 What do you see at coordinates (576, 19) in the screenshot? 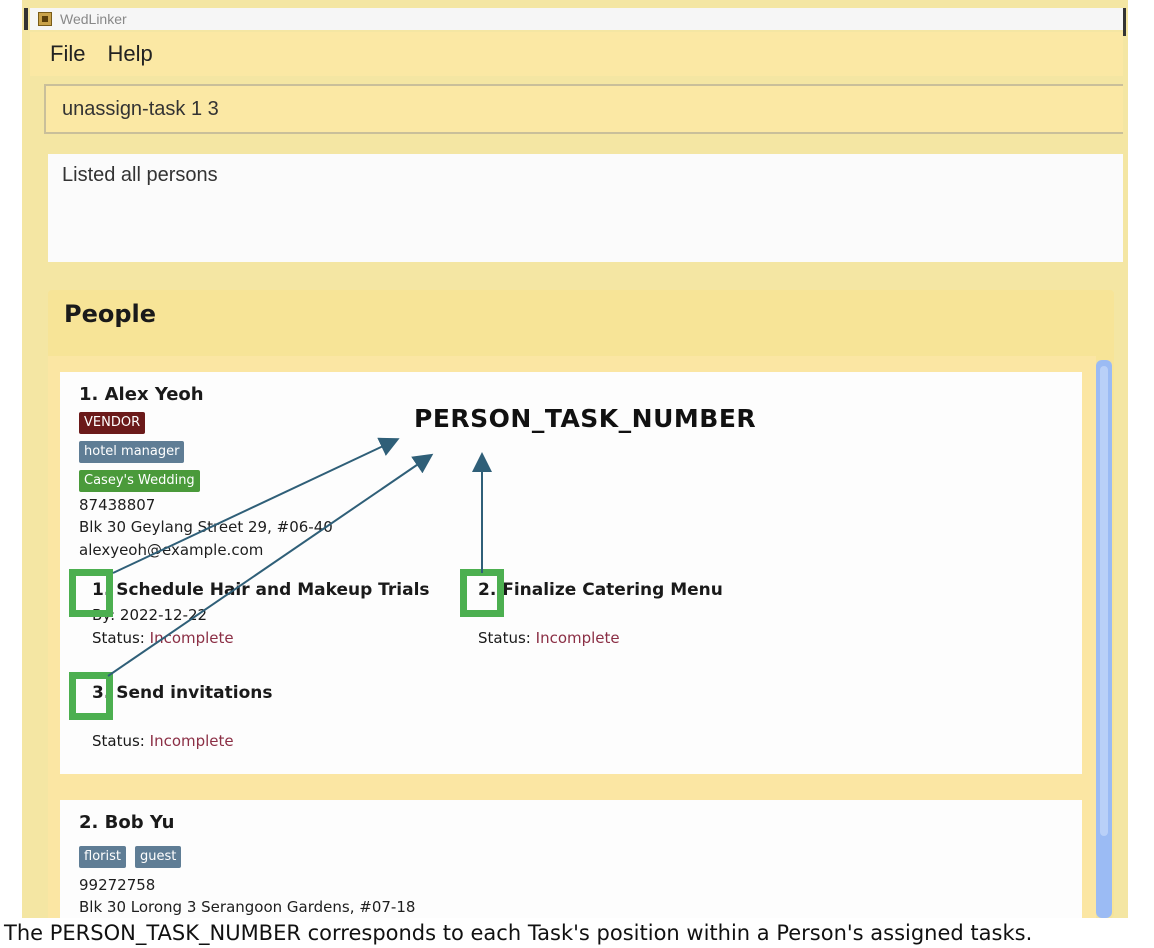
I see `title-bar: WedLinker` at bounding box center [576, 19].